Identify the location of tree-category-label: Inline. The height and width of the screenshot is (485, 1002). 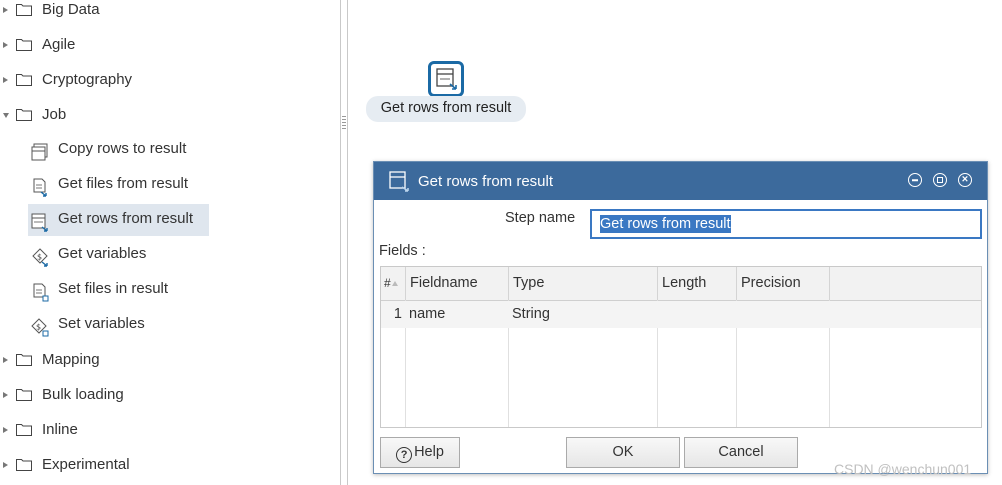
(60, 429).